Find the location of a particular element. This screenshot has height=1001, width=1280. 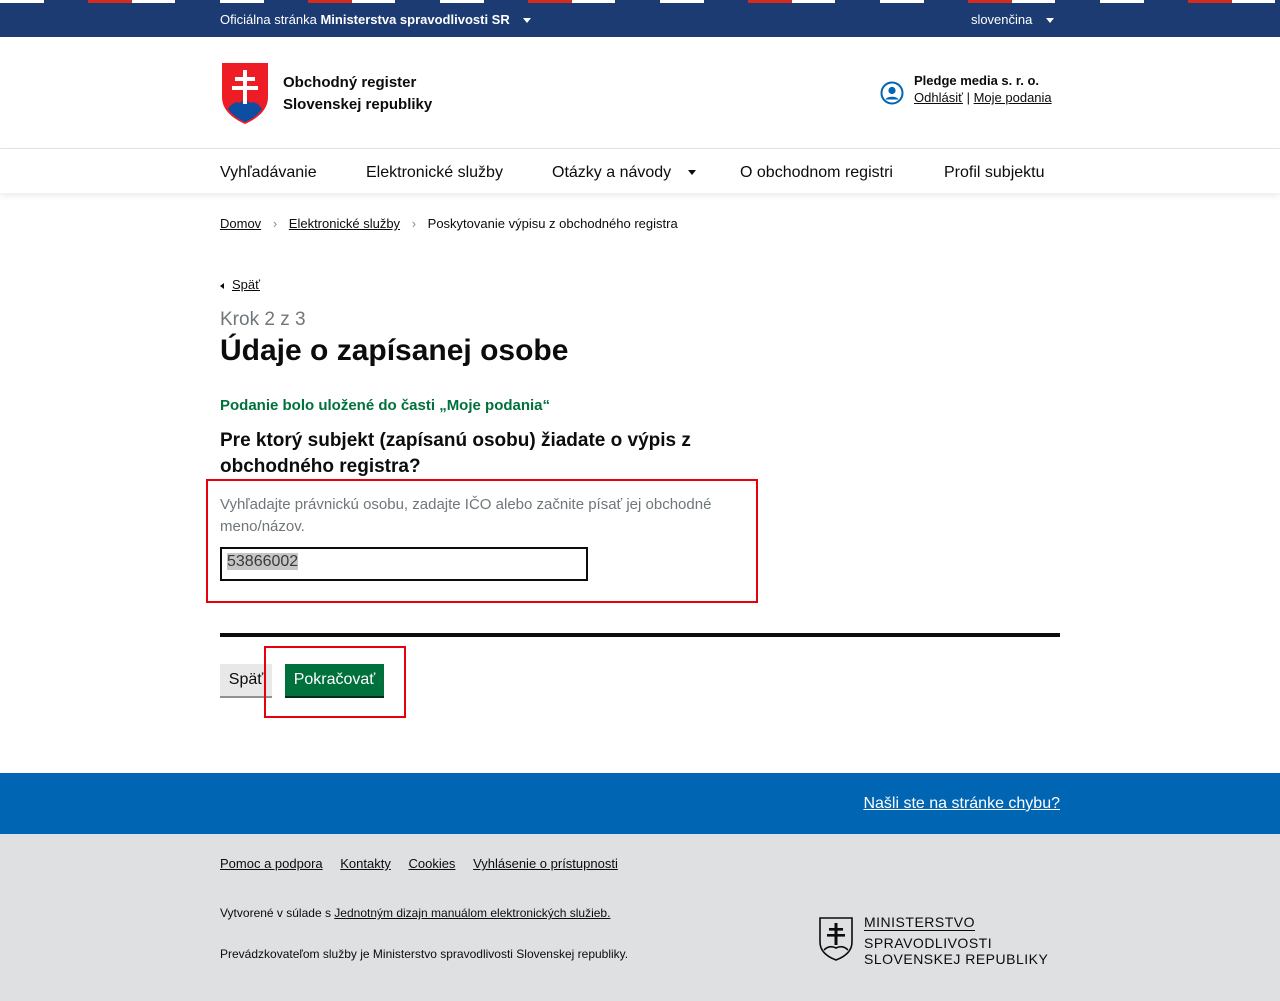

back-link-label: Späť is located at coordinates (246, 284).